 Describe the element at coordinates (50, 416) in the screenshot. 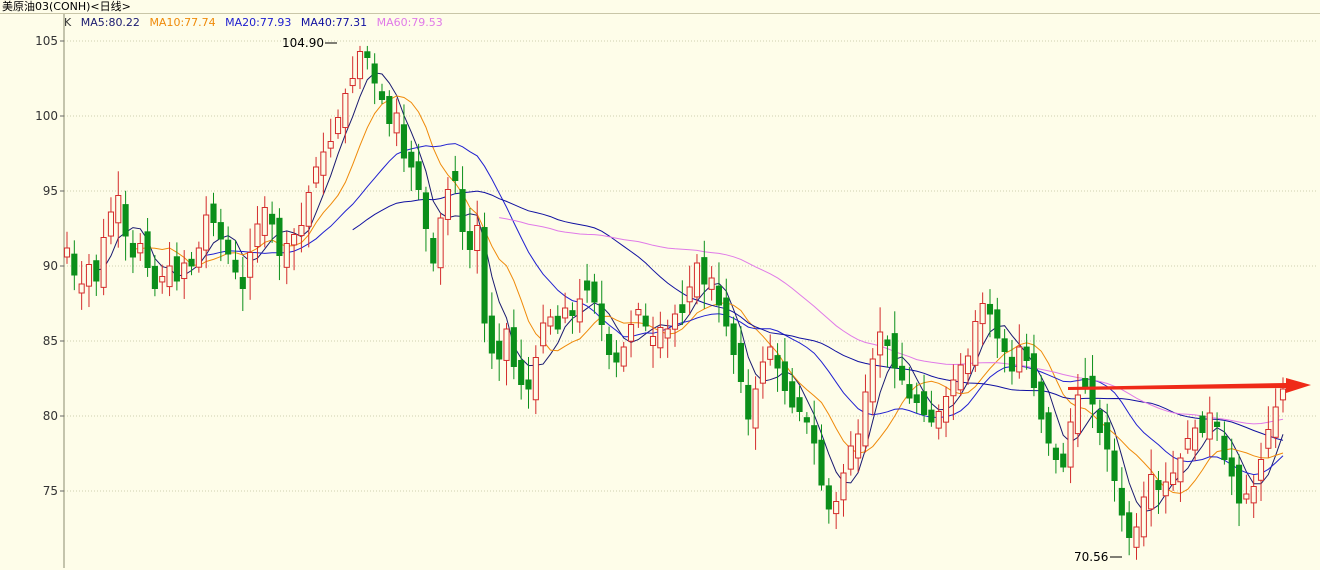

I see `y-tick-label: 80` at that location.